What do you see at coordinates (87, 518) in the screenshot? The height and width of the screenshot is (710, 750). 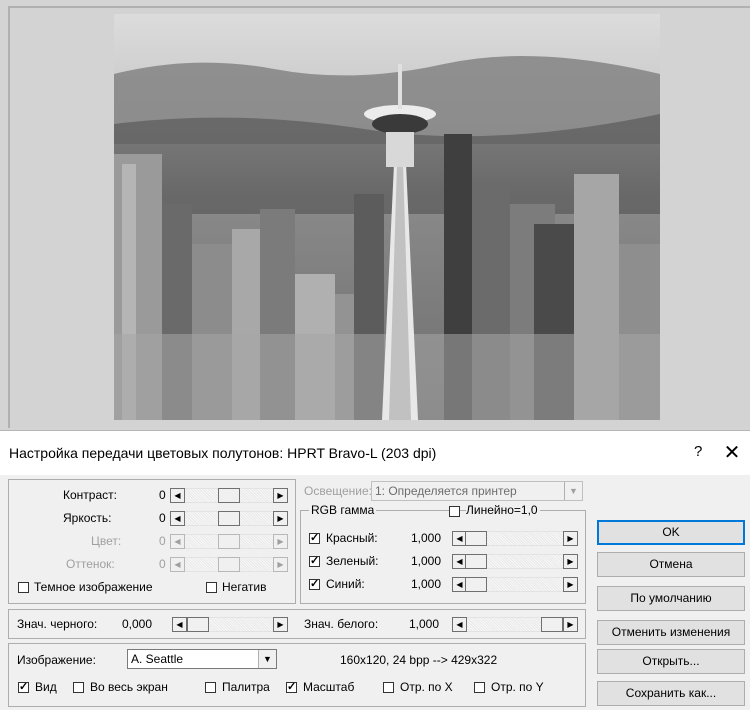 I see `brightness-label: Яркость:` at bounding box center [87, 518].